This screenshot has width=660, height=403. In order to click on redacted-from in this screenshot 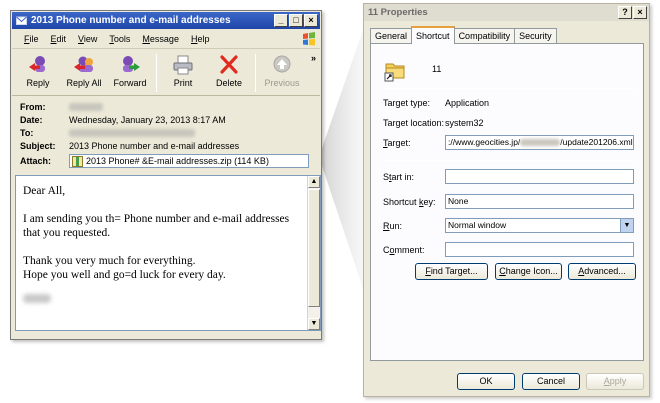, I will do `click(86, 107)`.